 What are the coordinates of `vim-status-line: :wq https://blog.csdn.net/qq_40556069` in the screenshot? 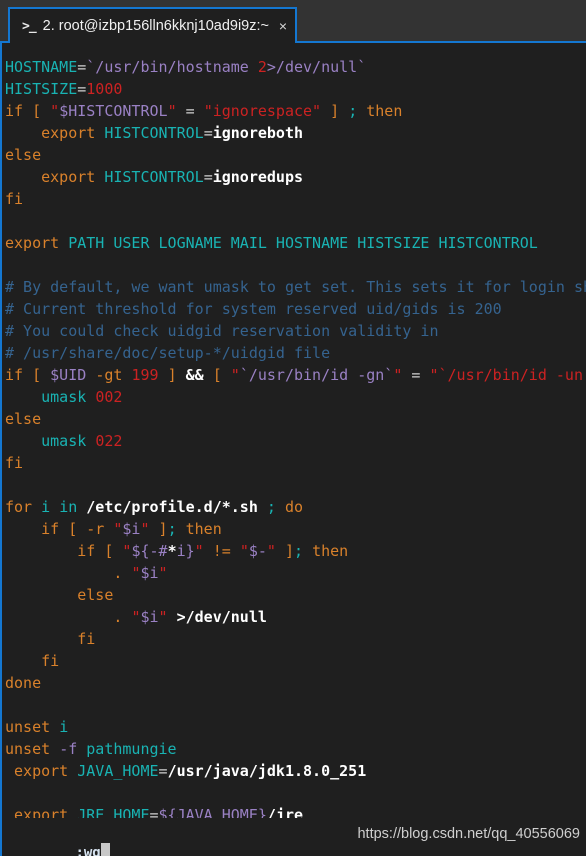 It's located at (295, 838).